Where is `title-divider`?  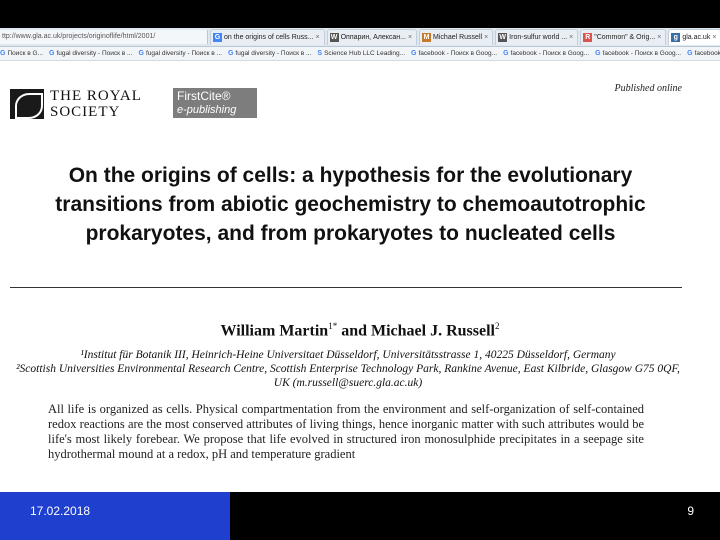
title-divider is located at coordinates (346, 287).